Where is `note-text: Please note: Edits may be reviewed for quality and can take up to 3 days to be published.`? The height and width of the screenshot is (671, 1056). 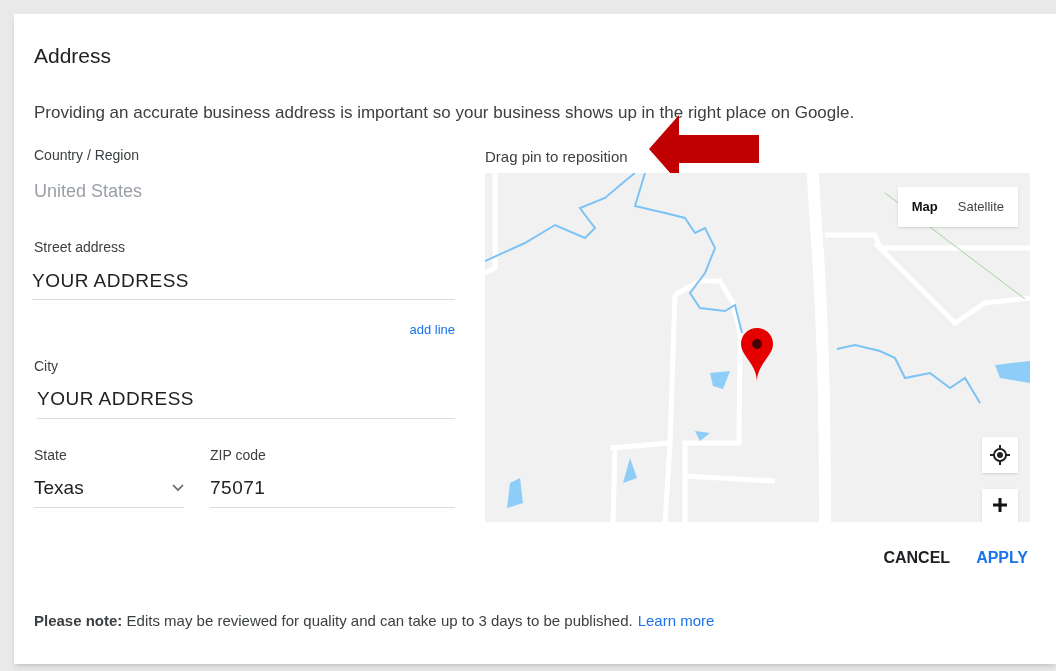 note-text: Please note: Edits may be reviewed for quality and can take up to 3 days to be published. is located at coordinates (333, 621).